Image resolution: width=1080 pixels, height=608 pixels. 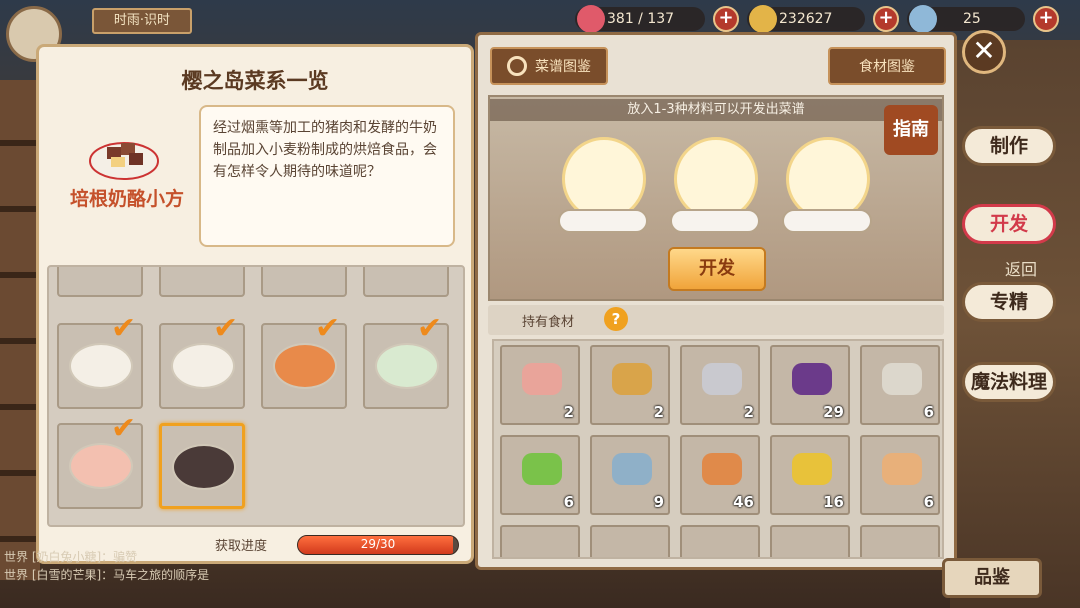 I want to click on oyster-icon, so click(x=902, y=379).